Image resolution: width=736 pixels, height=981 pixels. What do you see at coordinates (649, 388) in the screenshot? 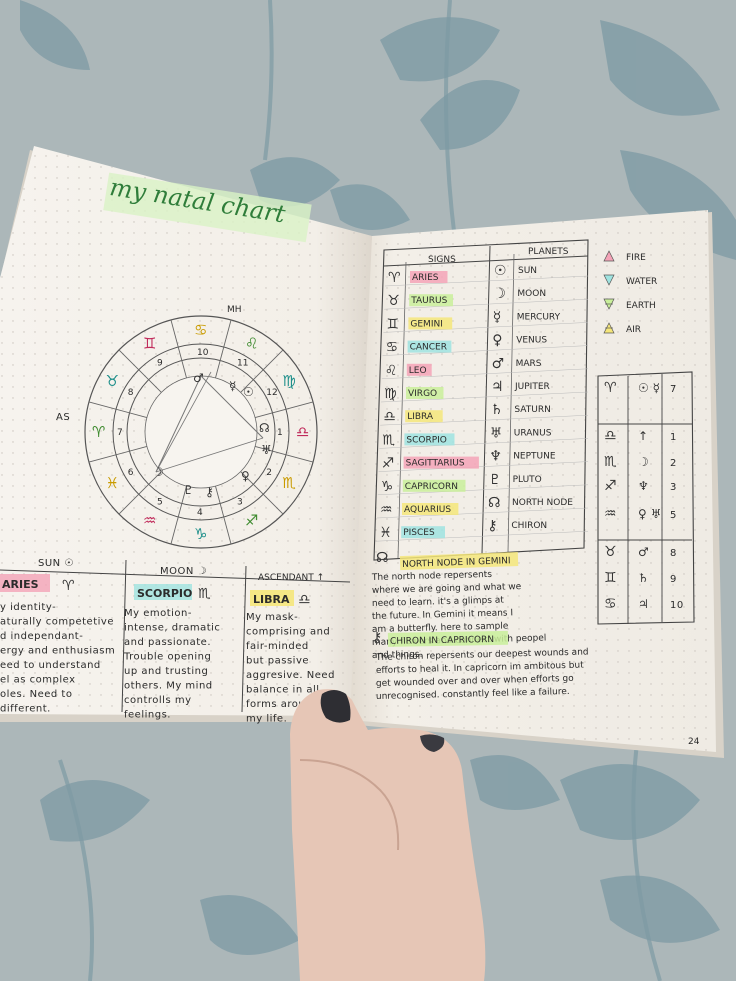
I see `placement-planet: ☉ ☿` at bounding box center [649, 388].